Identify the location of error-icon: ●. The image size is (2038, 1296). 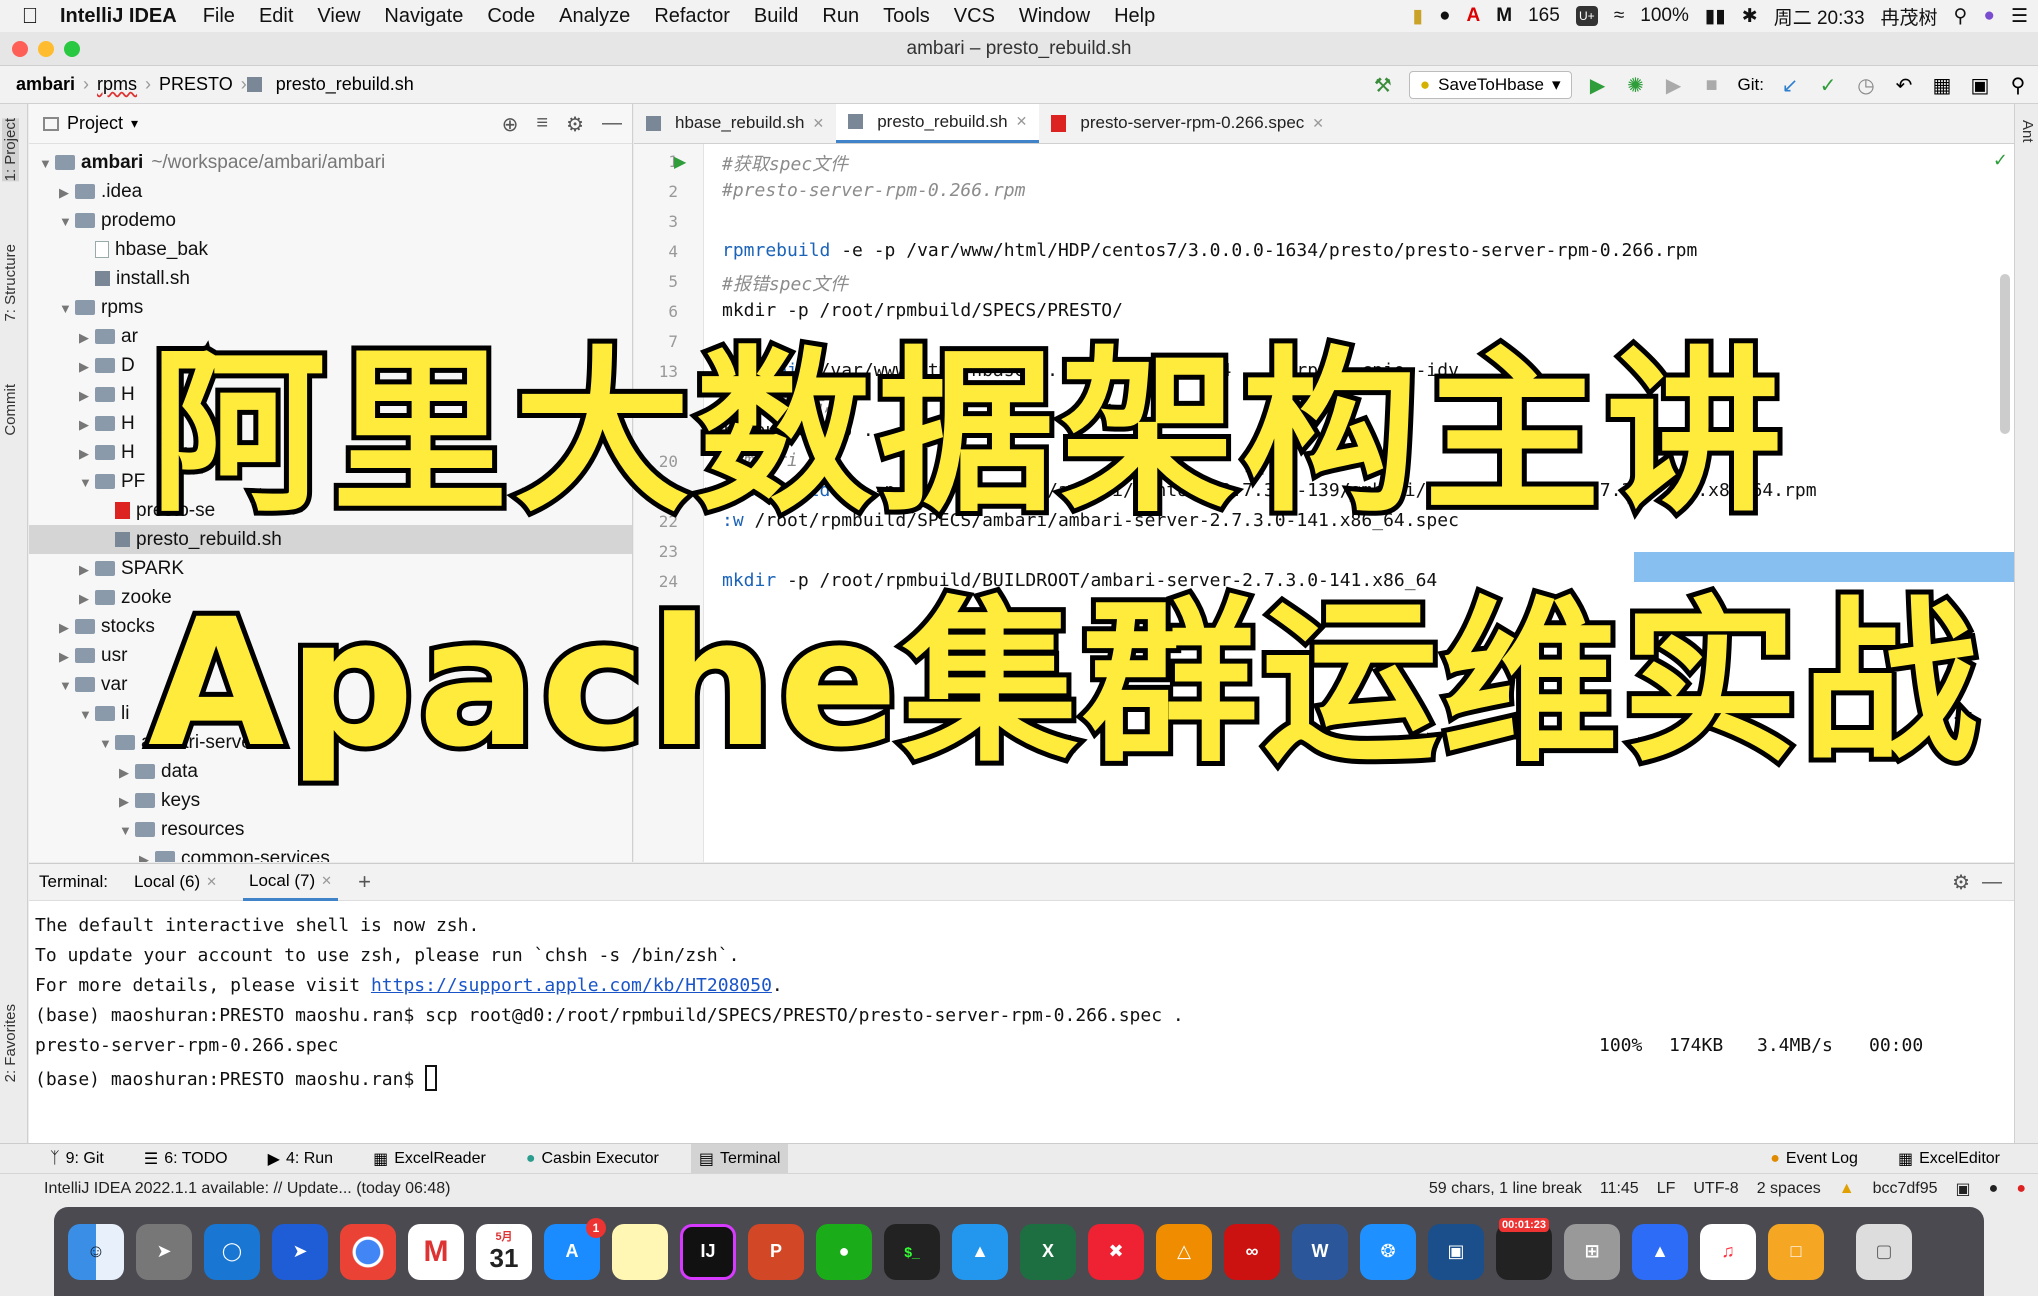
(2021, 1189).